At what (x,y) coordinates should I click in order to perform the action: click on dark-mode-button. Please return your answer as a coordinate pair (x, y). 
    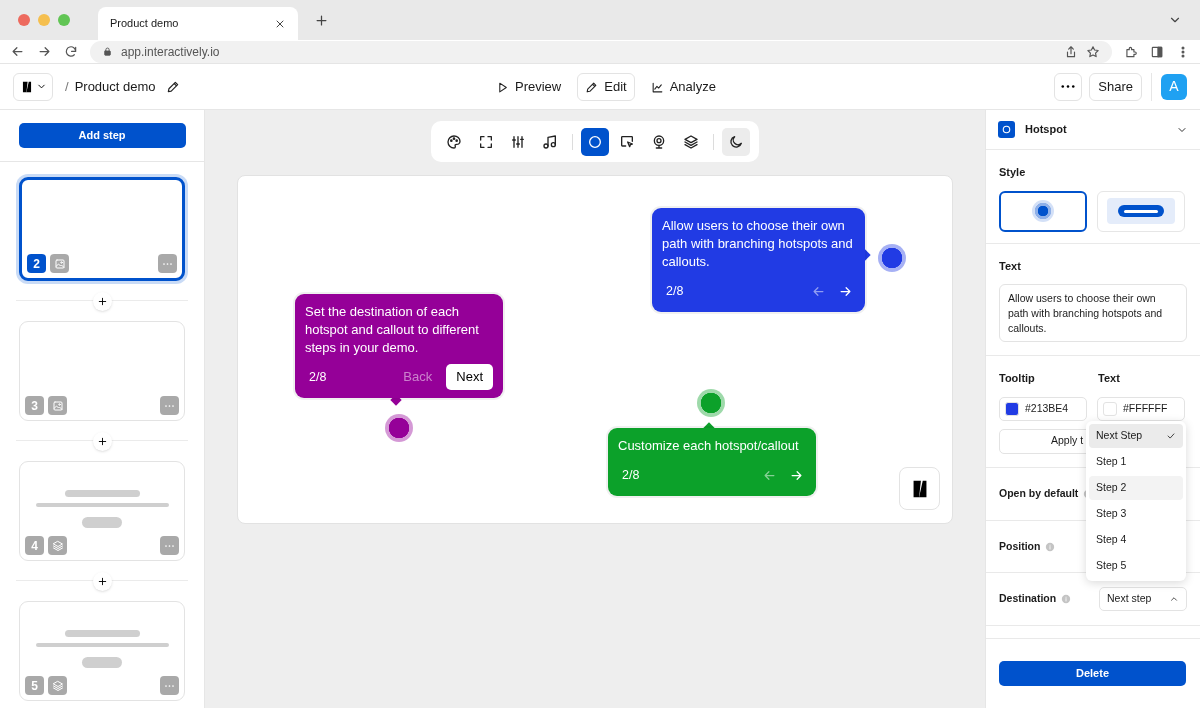
    Looking at the image, I should click on (736, 141).